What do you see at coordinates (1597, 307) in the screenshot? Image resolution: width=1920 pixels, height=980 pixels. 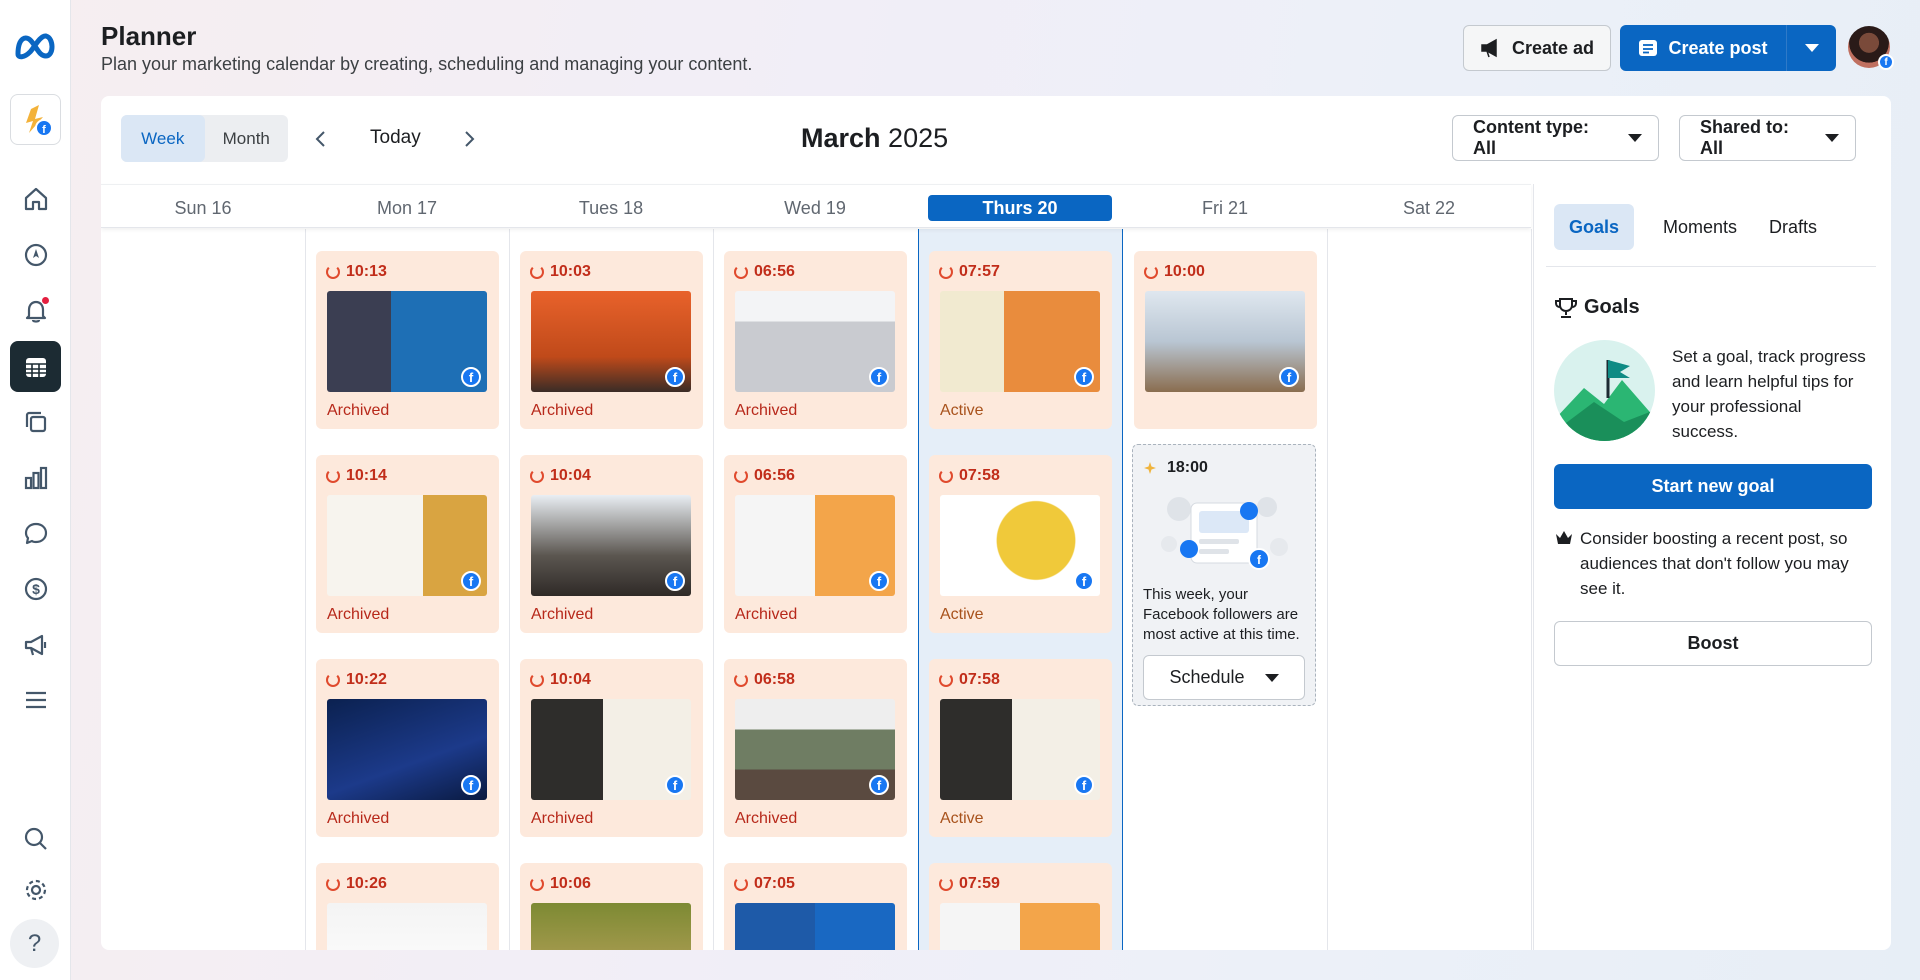 I see `goals-heading: Goals` at bounding box center [1597, 307].